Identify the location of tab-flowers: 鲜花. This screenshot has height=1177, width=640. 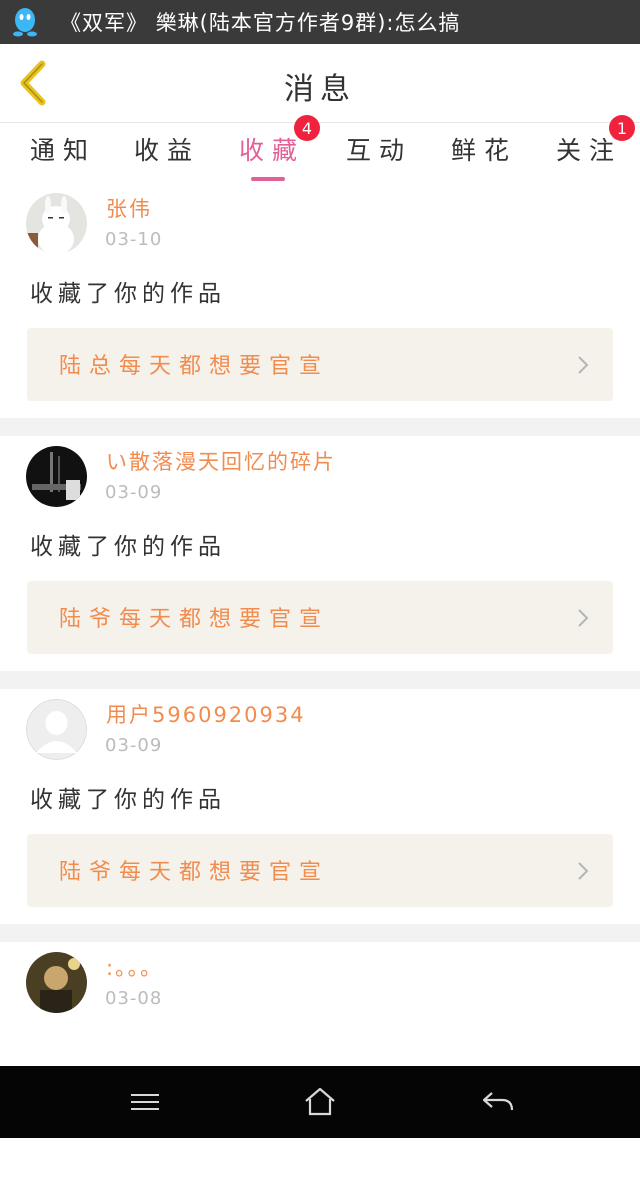
(484, 156).